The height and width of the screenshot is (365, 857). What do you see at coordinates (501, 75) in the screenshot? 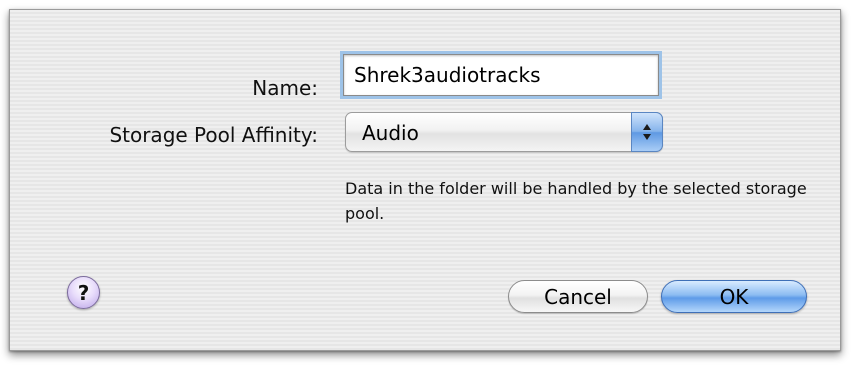
I see `name-field` at bounding box center [501, 75].